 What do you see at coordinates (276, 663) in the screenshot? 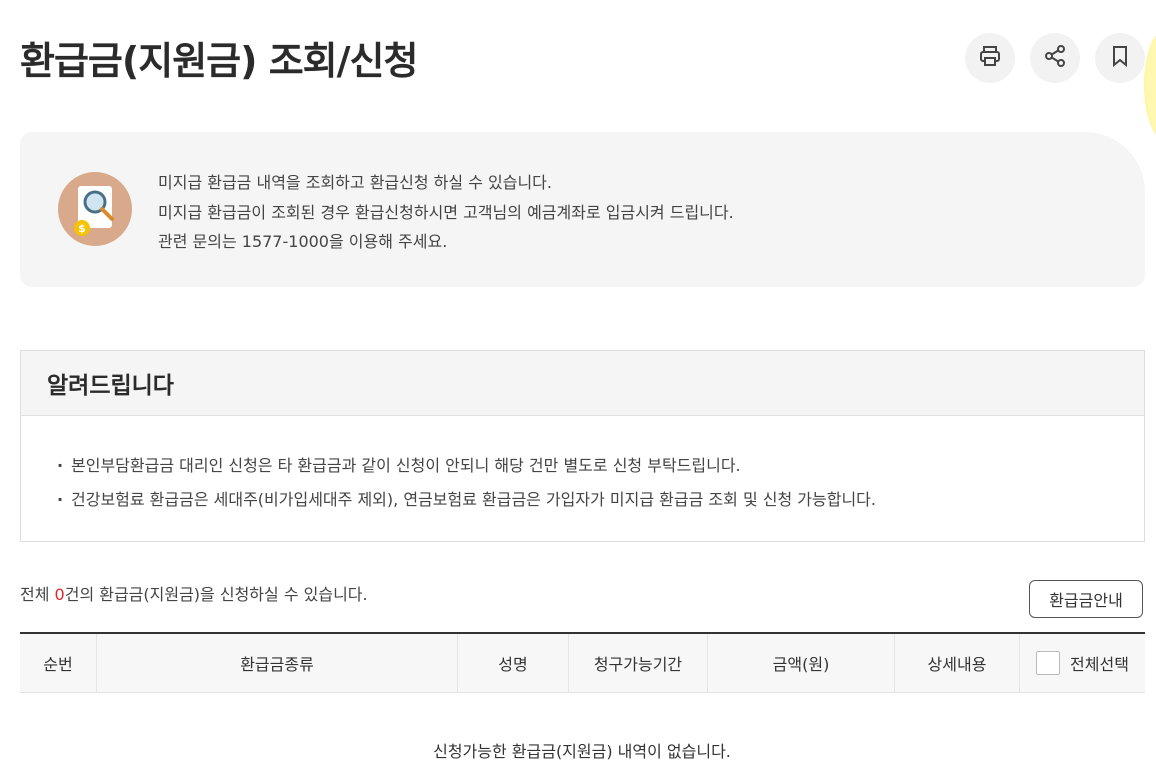
I see `column-header-refund-type: 환급금종류` at bounding box center [276, 663].